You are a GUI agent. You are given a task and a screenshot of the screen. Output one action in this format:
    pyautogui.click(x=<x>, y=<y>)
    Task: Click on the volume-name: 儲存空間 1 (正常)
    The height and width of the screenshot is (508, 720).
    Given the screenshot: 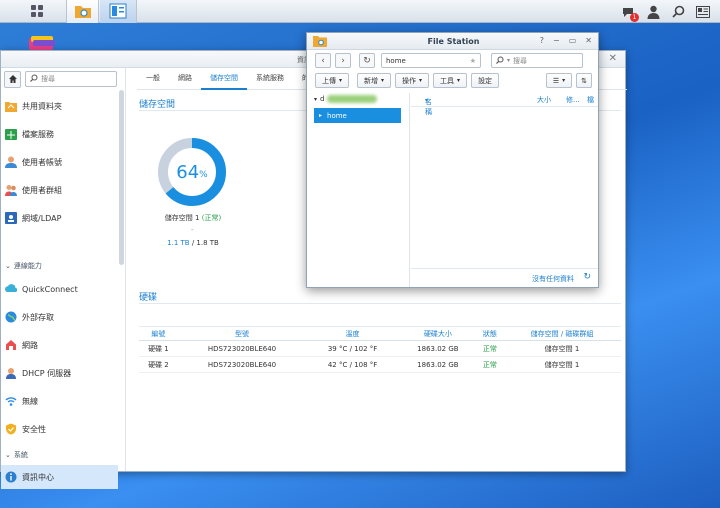 What is the action you would take?
    pyautogui.click(x=193, y=218)
    